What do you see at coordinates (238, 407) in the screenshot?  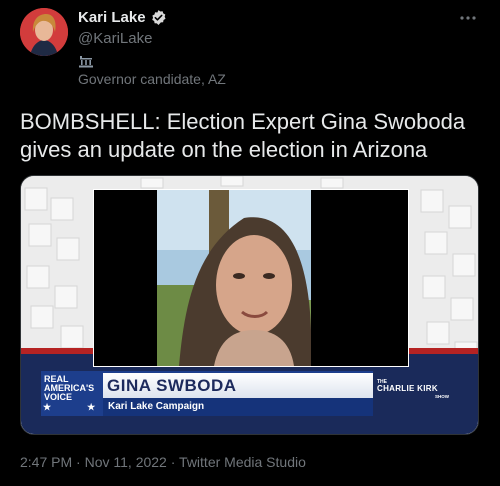 I see `speaker-subtitle-bar: Kari Lake Campaign` at bounding box center [238, 407].